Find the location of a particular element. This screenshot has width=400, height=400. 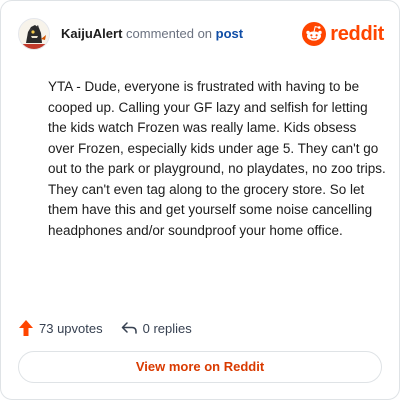

upvotes-stat: 73 upvotes is located at coordinates (61, 328).